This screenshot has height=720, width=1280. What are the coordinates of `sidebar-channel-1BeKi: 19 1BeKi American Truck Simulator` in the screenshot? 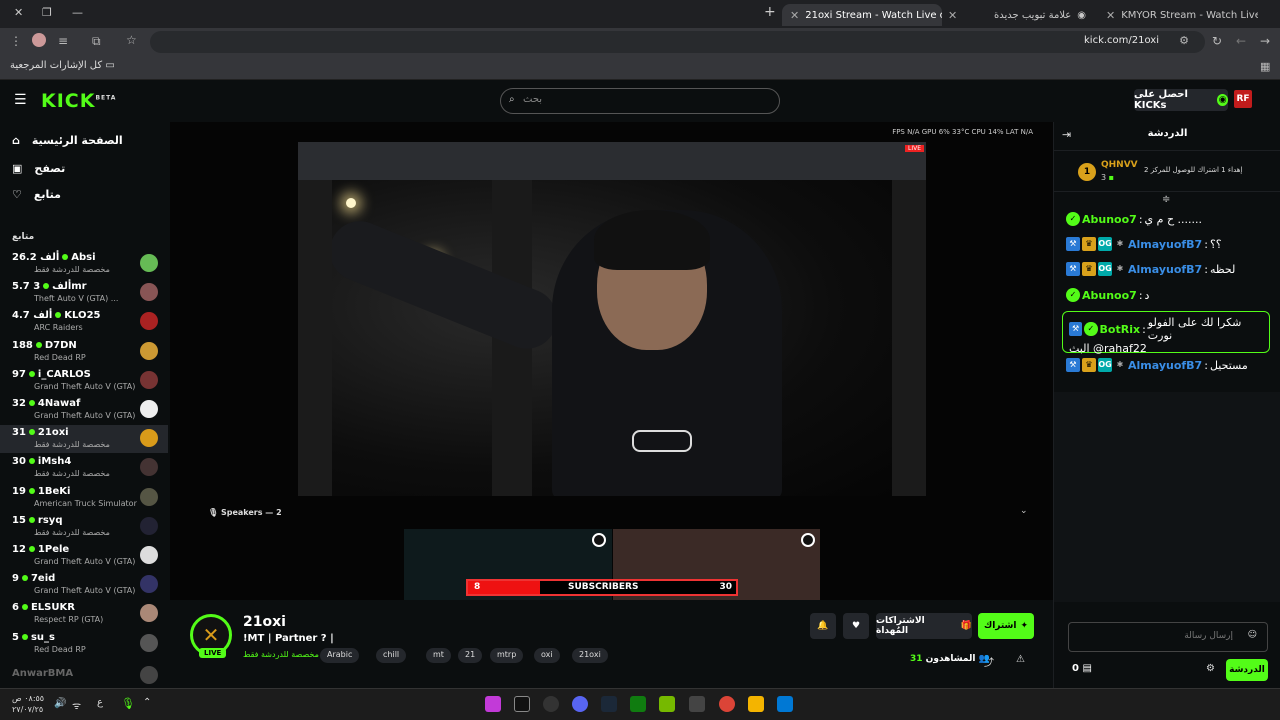 It's located at (84, 498).